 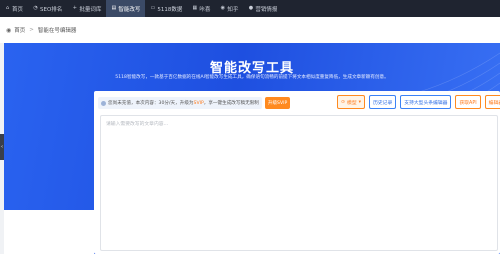 I want to click on nav-item-keywords: + 批量词库, so click(x=86, y=8).